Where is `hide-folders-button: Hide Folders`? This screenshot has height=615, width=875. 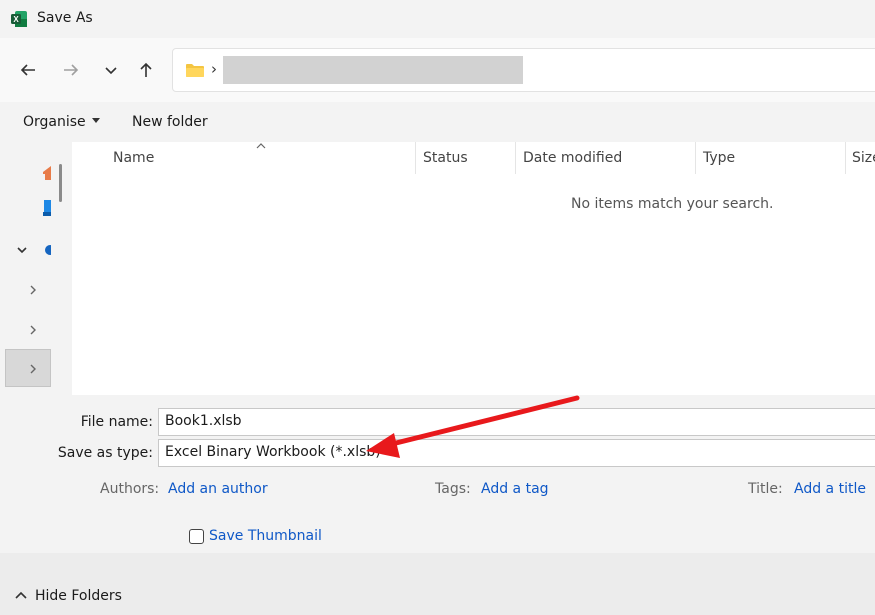 hide-folders-button: Hide Folders is located at coordinates (68, 596).